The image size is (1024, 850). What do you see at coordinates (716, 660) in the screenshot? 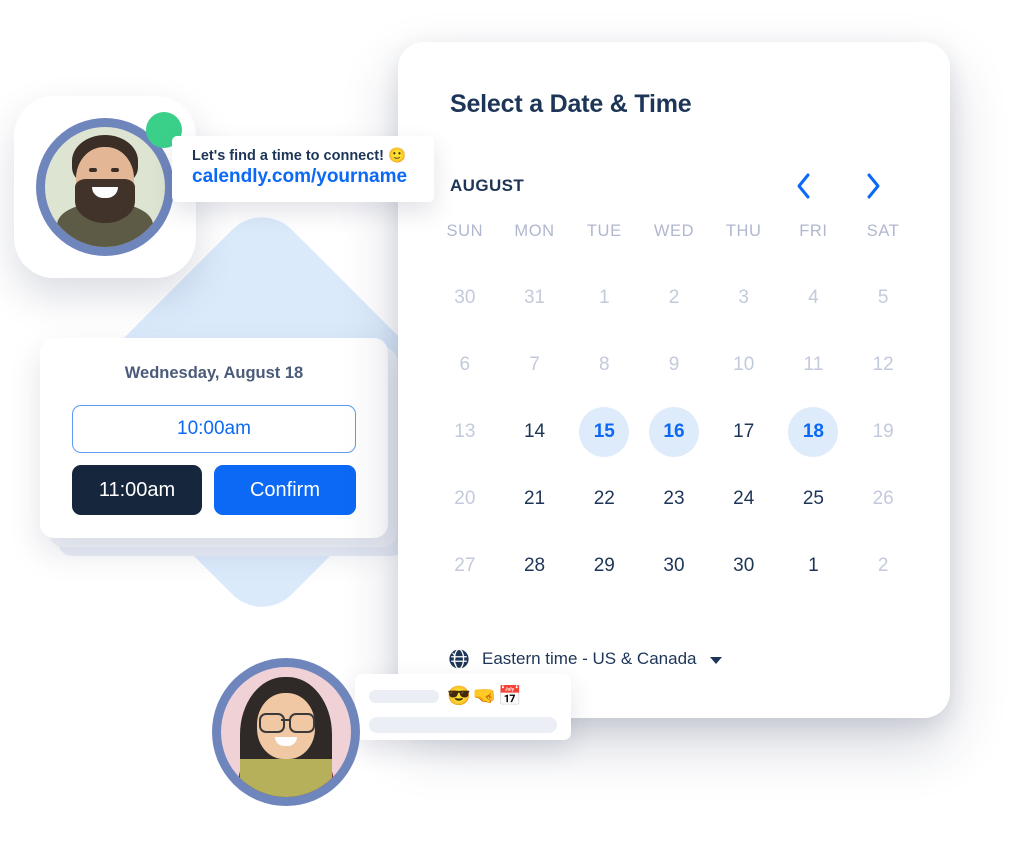
I see `chevron-down-icon` at bounding box center [716, 660].